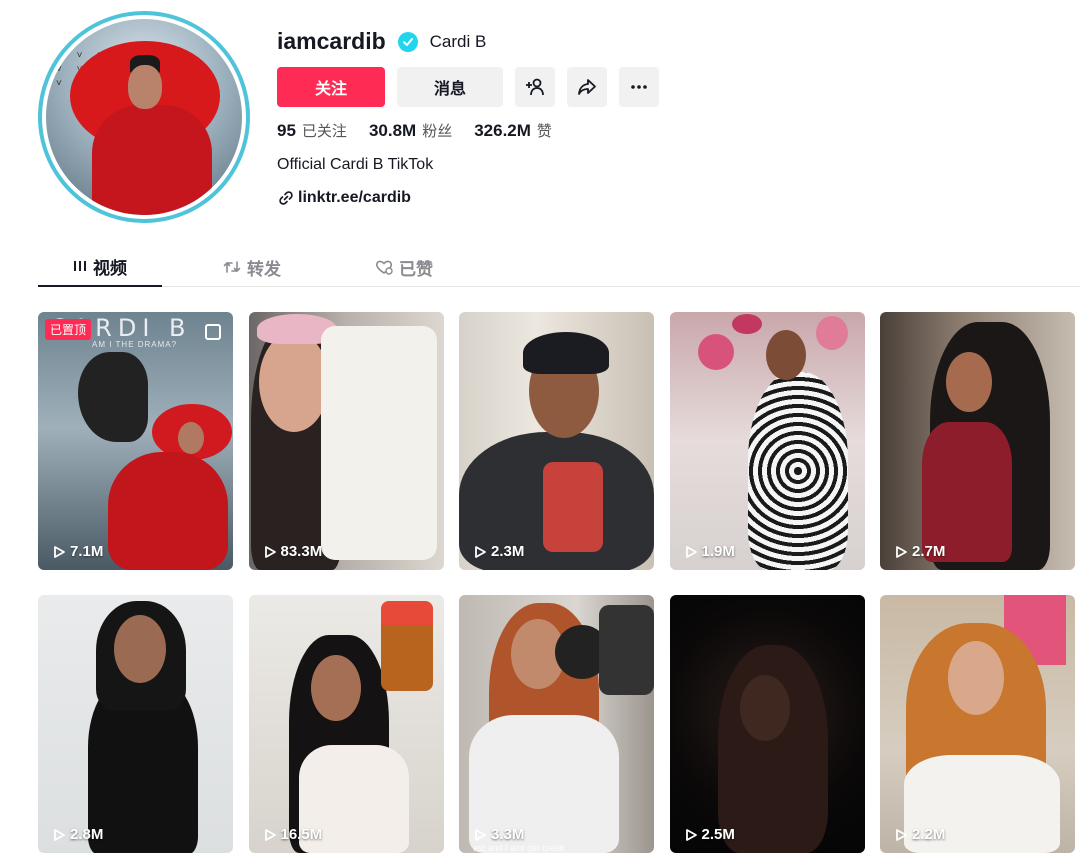 The height and width of the screenshot is (864, 1080). I want to click on profile-stats: 95 已关注 30.8M 粉丝 326.2M 赞, so click(425, 130).